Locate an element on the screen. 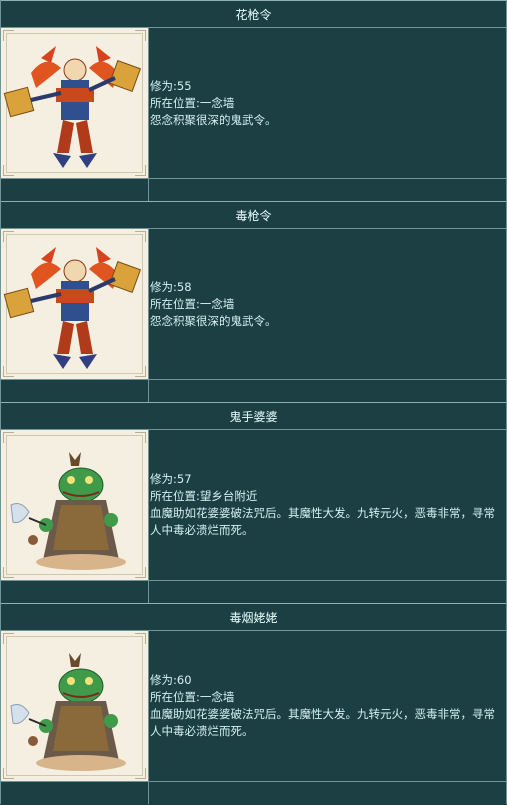 This screenshot has height=805, width=507. monster-name: 花枪令 is located at coordinates (253, 15).